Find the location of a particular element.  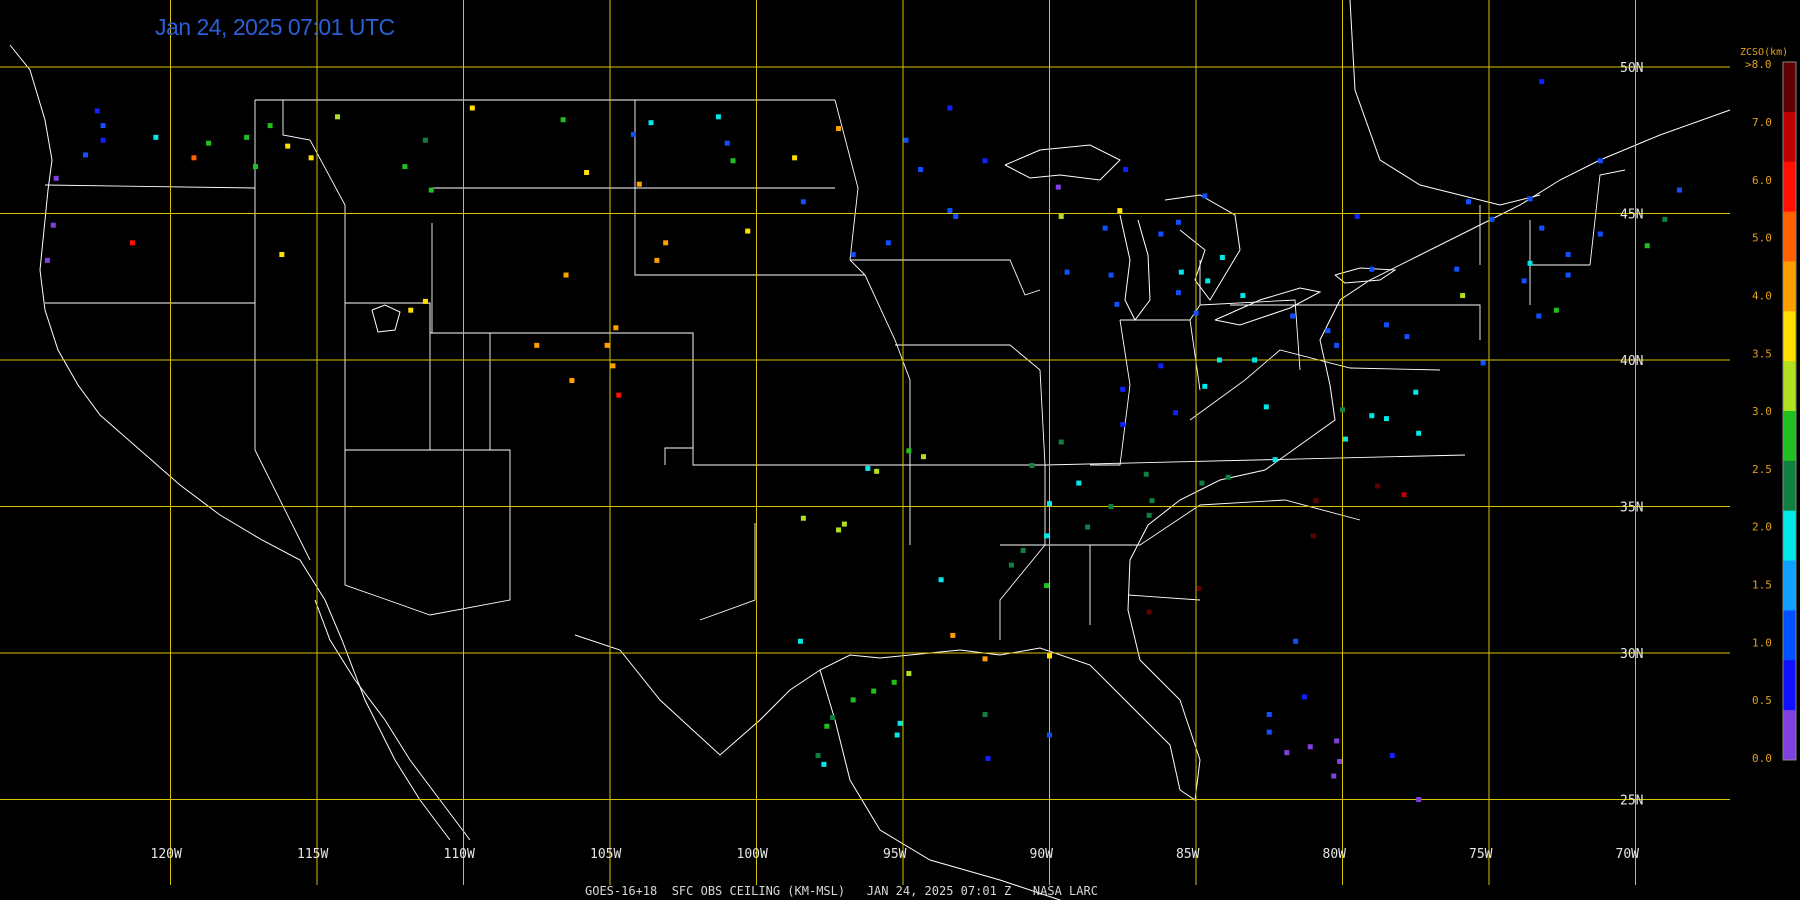

great-salt-lake is located at coordinates (386, 318).